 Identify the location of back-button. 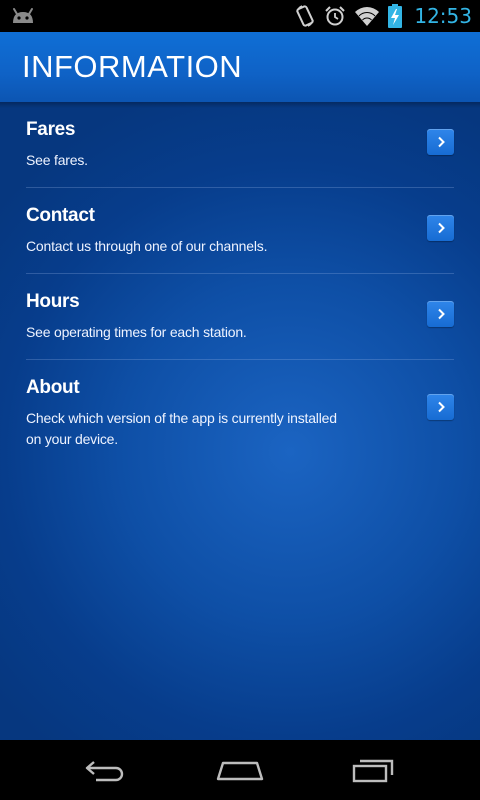
(107, 770).